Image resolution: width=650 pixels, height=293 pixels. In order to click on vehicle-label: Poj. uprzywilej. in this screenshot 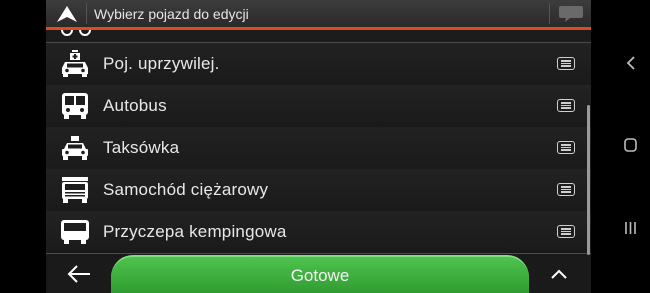, I will do `click(161, 63)`.